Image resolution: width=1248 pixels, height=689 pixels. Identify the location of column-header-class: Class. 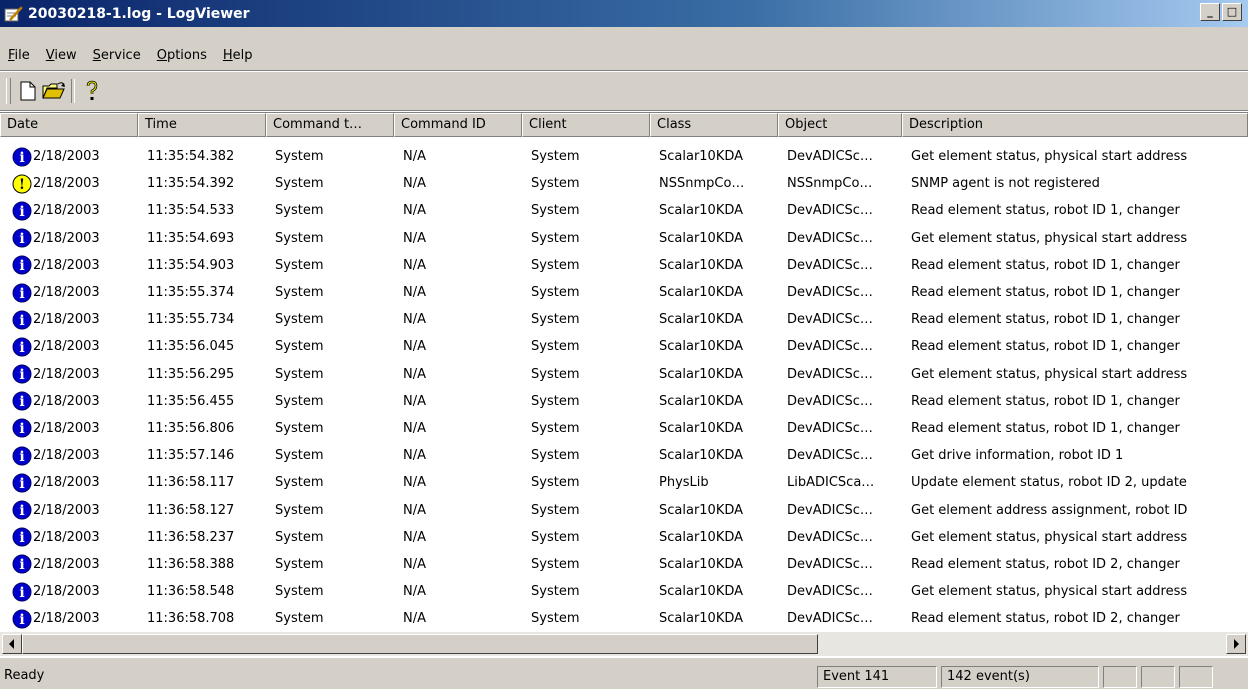
(714, 125).